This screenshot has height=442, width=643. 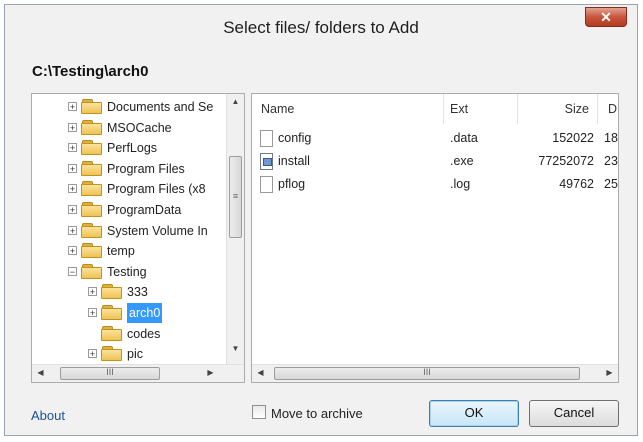 I want to click on tree-item: − Testing, so click(x=130, y=272).